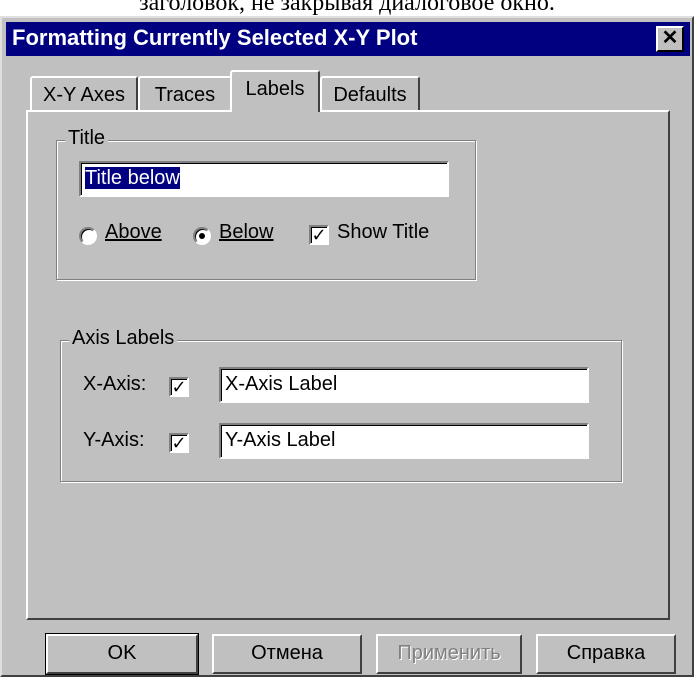  I want to click on tab-traces: Traces, so click(185, 94).